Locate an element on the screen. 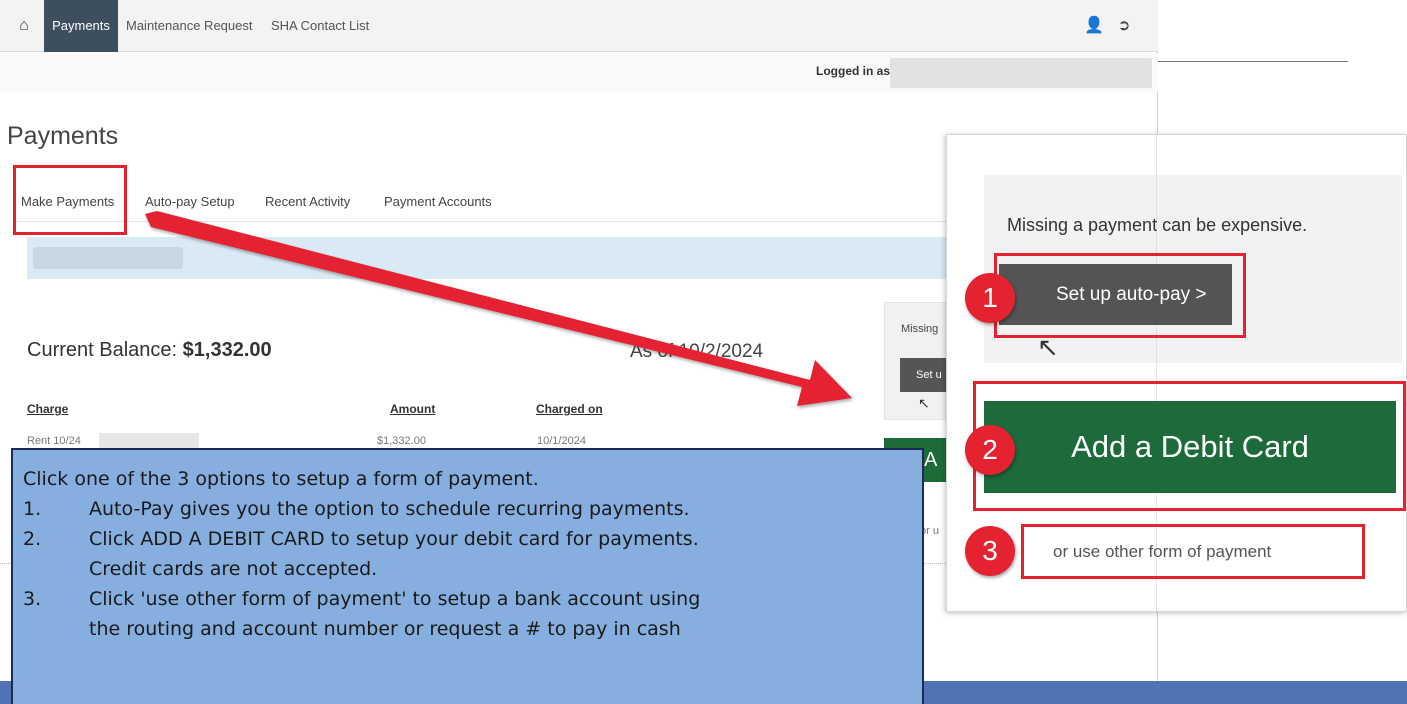 The image size is (1407, 704). step-marker-1: 1 is located at coordinates (990, 298).